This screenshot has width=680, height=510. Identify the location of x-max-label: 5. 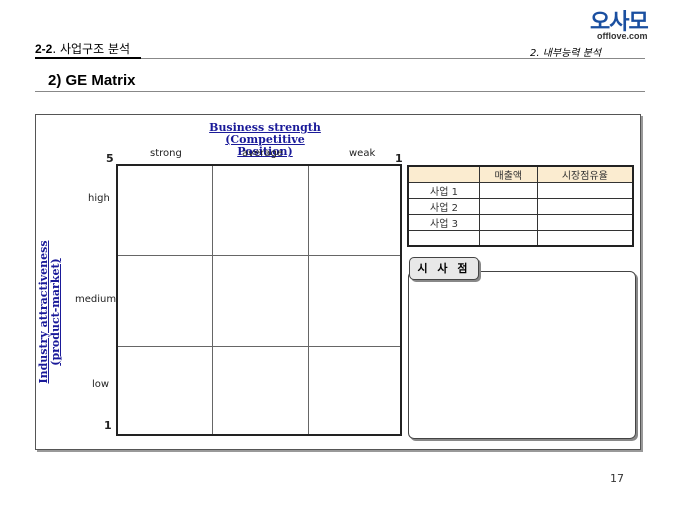
(110, 158).